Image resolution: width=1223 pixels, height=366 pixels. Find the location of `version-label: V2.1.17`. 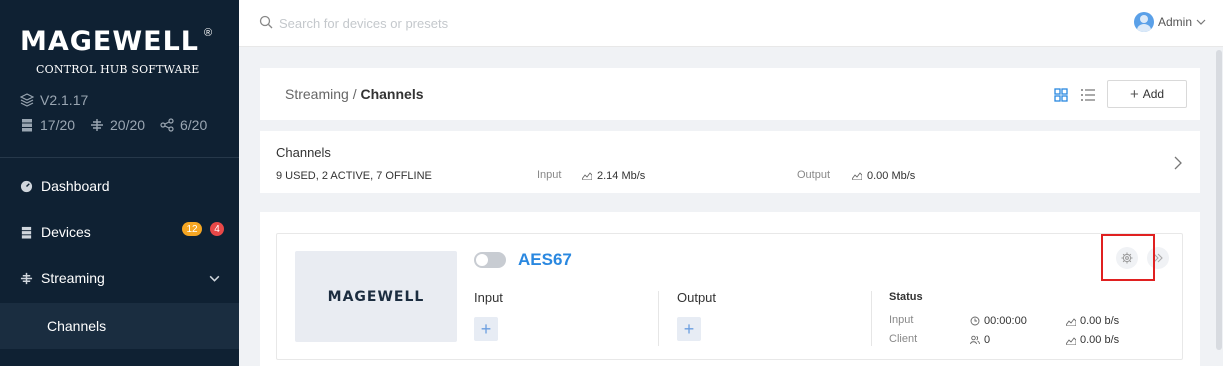

version-label: V2.1.17 is located at coordinates (64, 100).